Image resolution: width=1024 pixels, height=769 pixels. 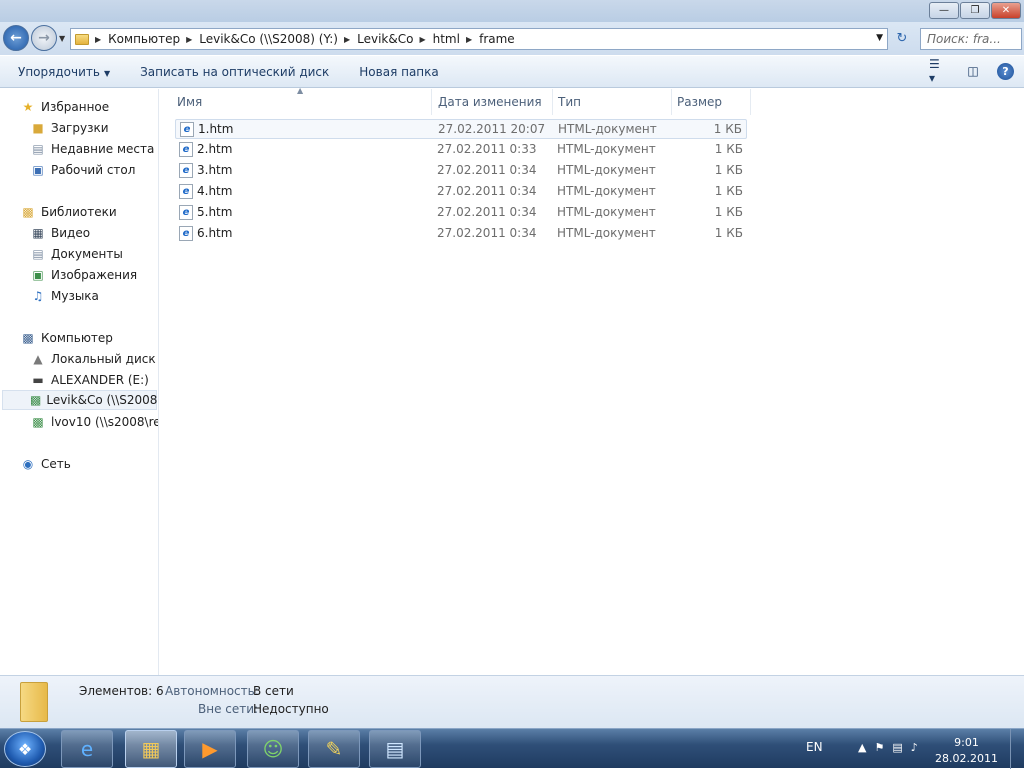 I want to click on system-tray: EN ▲⚑▤♪ 9:01 28.02.2011, so click(x=909, y=749).